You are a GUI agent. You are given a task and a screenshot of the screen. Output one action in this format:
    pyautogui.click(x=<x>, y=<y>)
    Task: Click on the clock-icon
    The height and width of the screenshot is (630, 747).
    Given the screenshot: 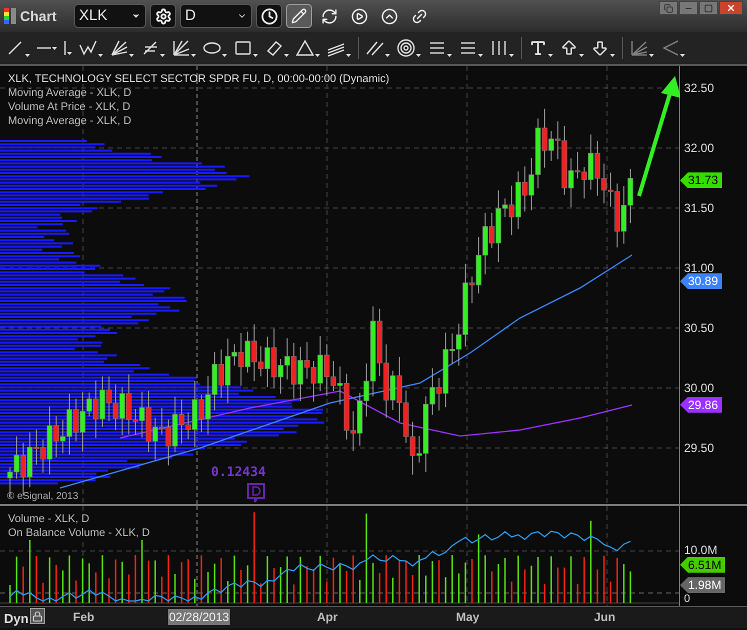 What is the action you would take?
    pyautogui.click(x=269, y=16)
    